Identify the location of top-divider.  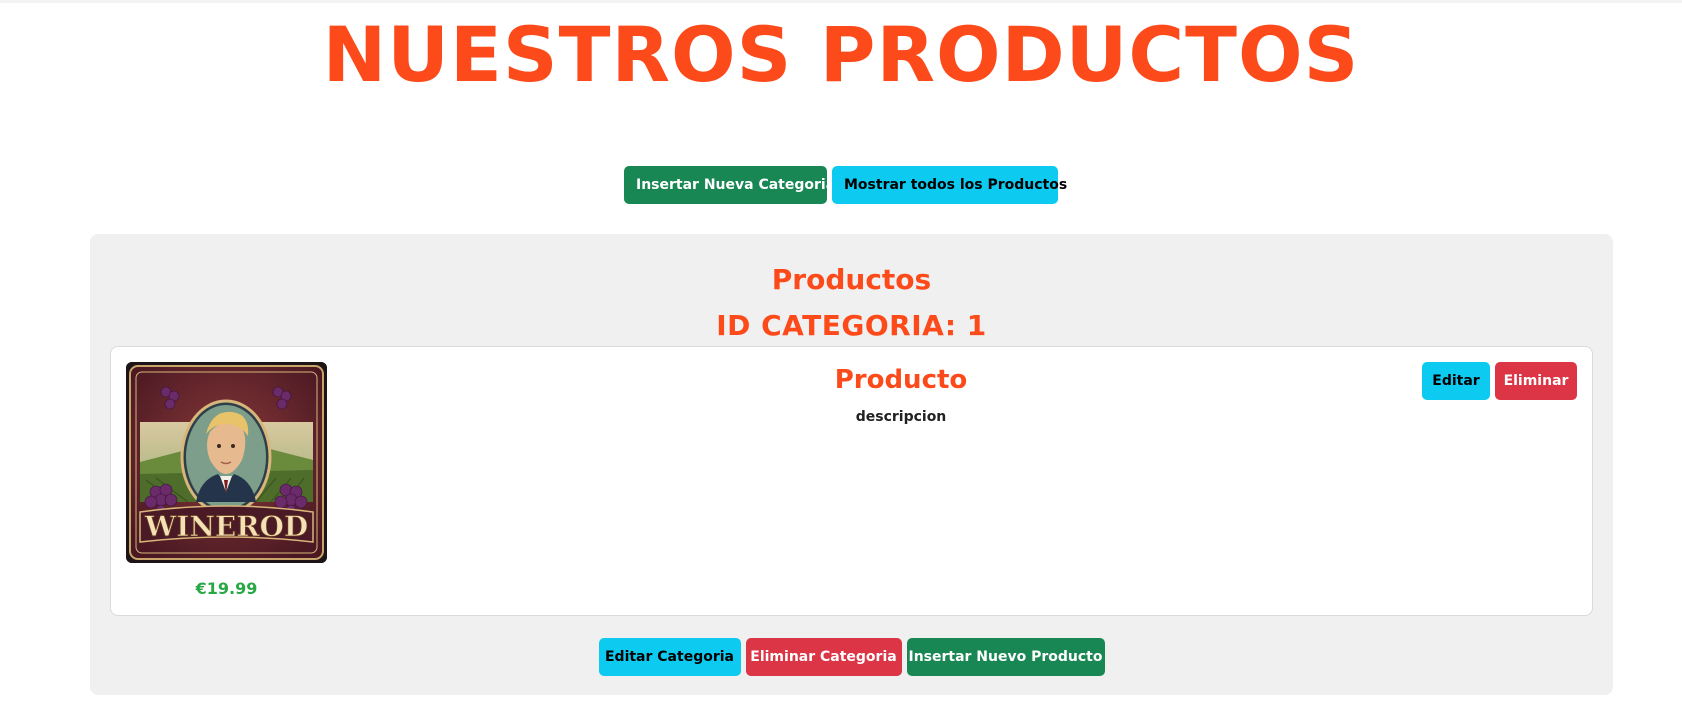
(841, 1).